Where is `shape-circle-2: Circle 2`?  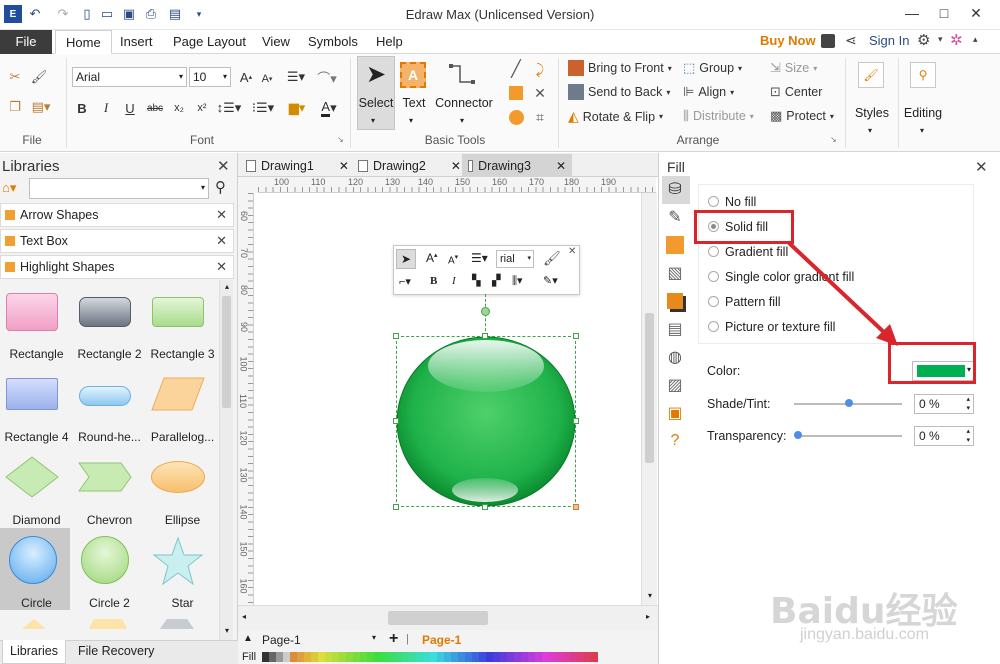 shape-circle-2: Circle 2 is located at coordinates (109, 569).